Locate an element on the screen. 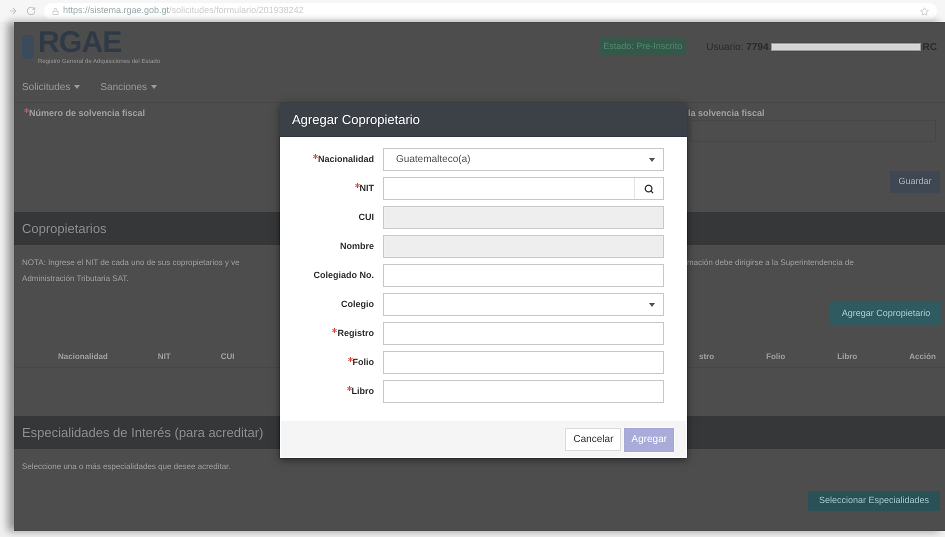 The width and height of the screenshot is (945, 537). column-header: NIT is located at coordinates (164, 357).